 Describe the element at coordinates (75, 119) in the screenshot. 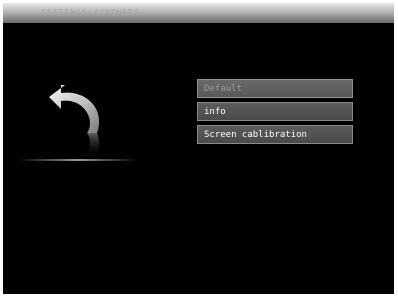

I see `back-arrow-icon` at that location.